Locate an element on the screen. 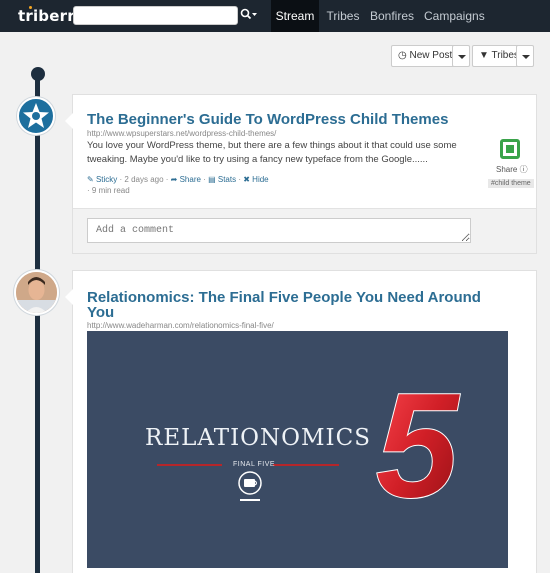  search-input is located at coordinates (155, 15).